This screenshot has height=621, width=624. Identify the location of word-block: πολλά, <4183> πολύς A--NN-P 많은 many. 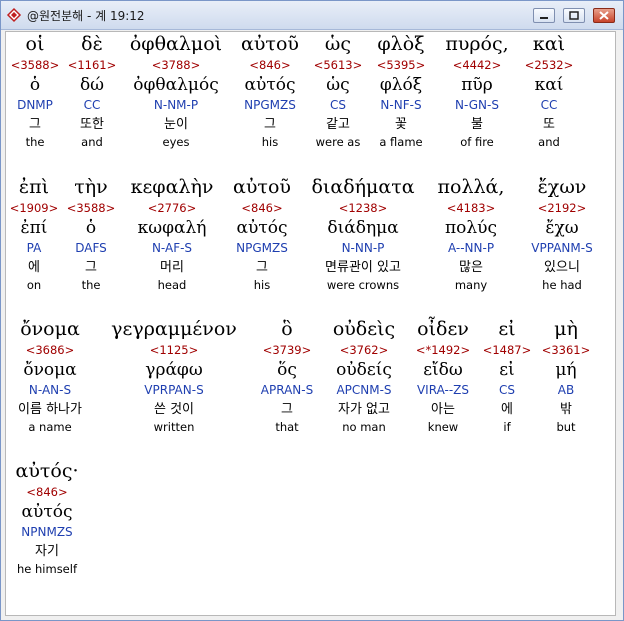
(471, 237).